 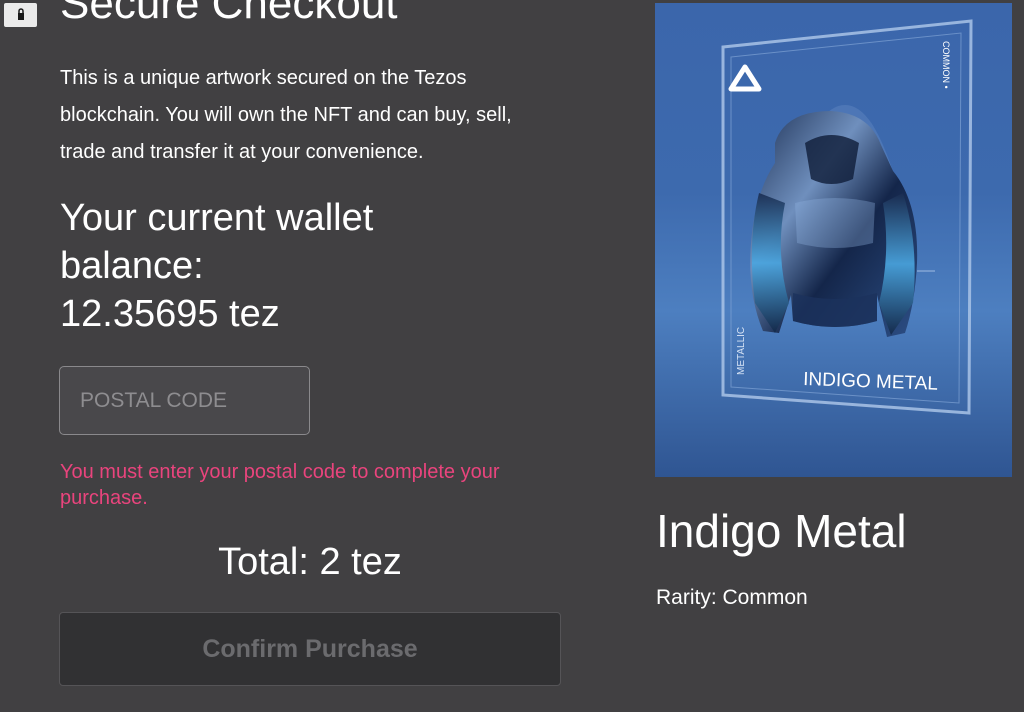 I want to click on wallet-balance-amount: 12.35695 tez, so click(x=170, y=314).